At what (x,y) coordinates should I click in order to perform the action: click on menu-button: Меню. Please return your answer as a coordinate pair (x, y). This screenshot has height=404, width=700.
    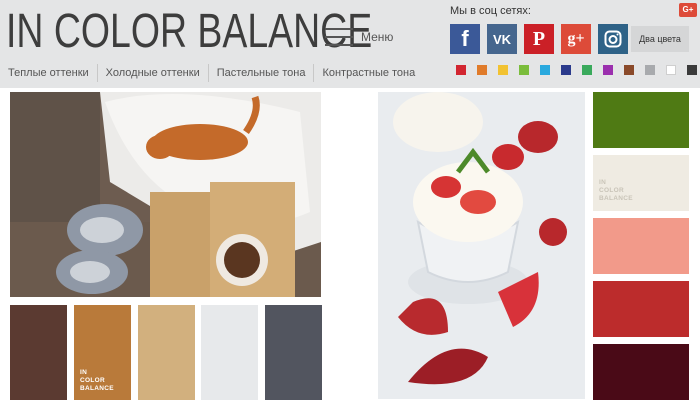
    Looking at the image, I should click on (359, 37).